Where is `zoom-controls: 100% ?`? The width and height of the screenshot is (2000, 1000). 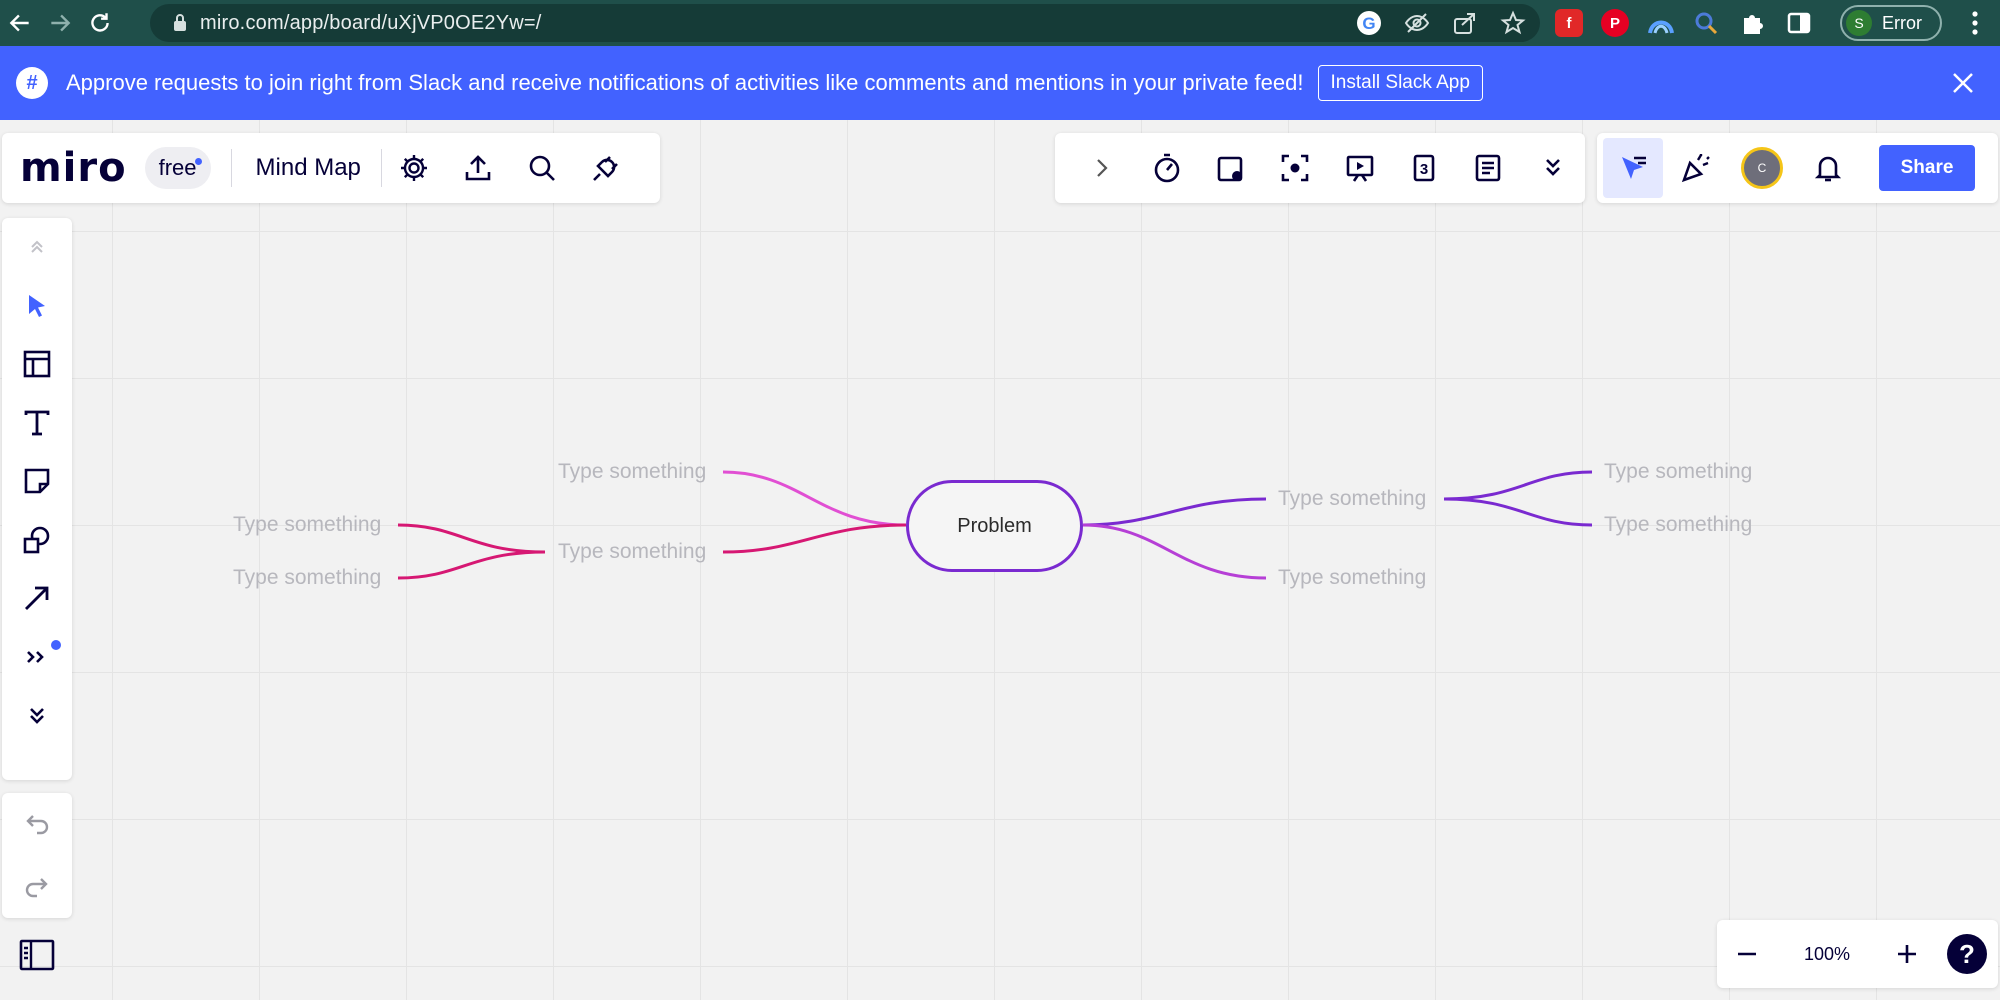
zoom-controls: 100% ? is located at coordinates (1857, 954).